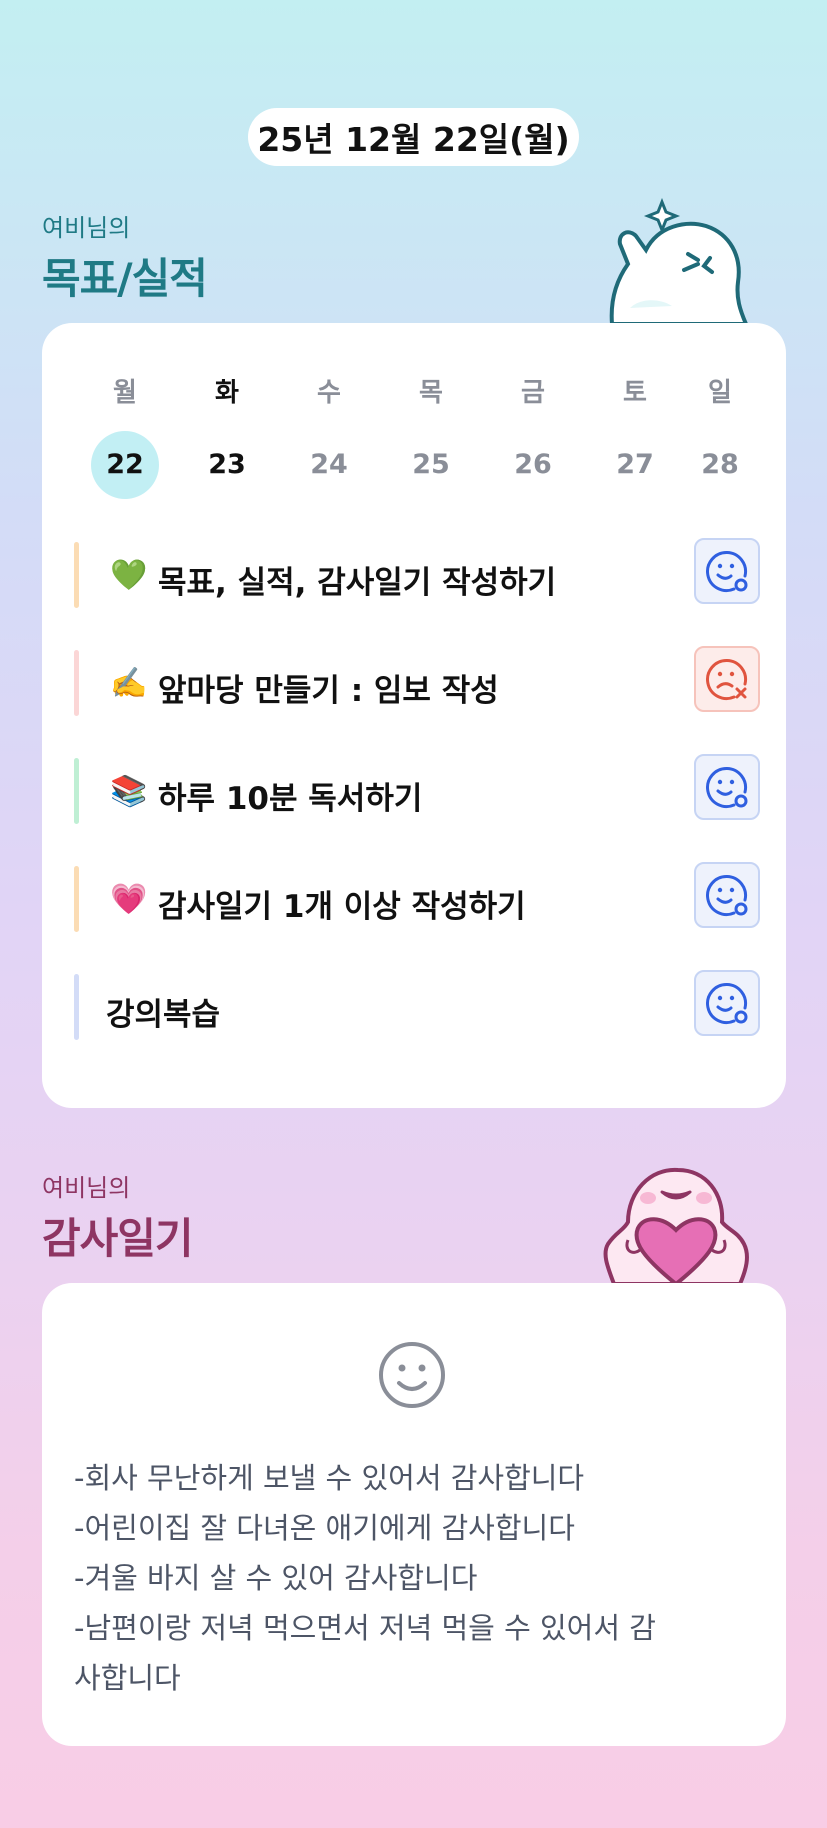 The height and width of the screenshot is (1828, 827). I want to click on goal-label: 하루 10분 독서하기, so click(290, 799).